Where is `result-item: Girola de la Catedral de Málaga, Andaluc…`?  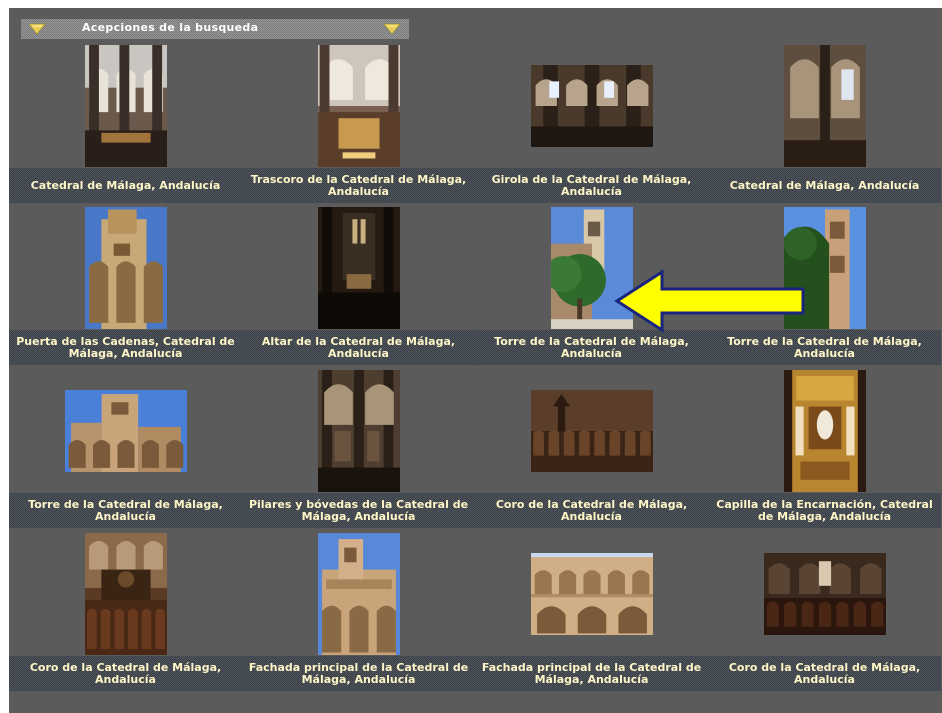 result-item: Girola de la Catedral de Málaga, Andaluc… is located at coordinates (591, 125).